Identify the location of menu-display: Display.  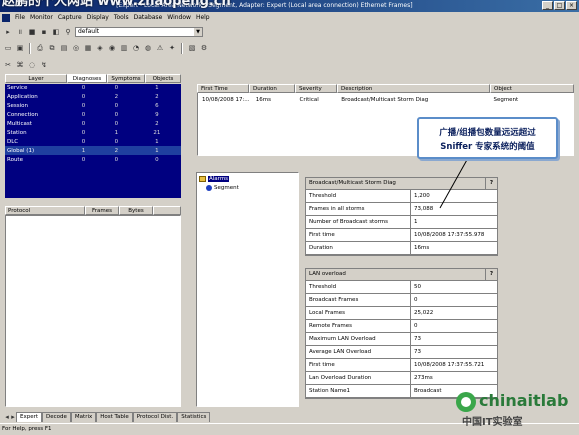
(98, 17).